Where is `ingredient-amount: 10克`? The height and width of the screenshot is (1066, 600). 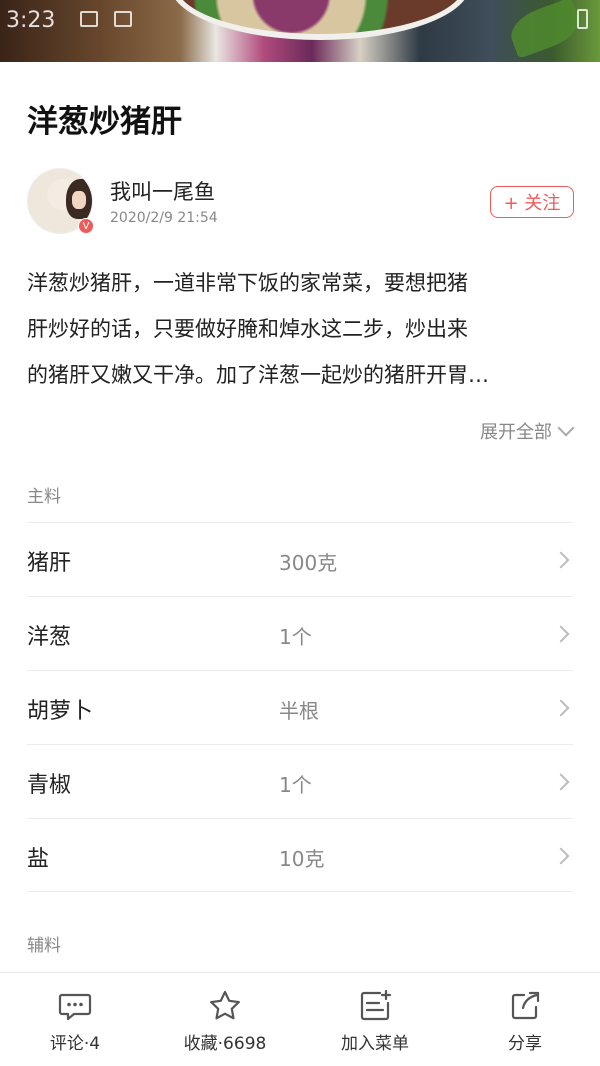 ingredient-amount: 10克 is located at coordinates (302, 859).